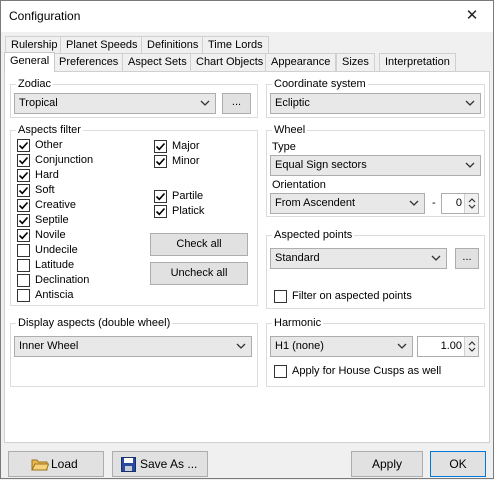  I want to click on aspect-declination-checkbox: Declination, so click(77, 280).